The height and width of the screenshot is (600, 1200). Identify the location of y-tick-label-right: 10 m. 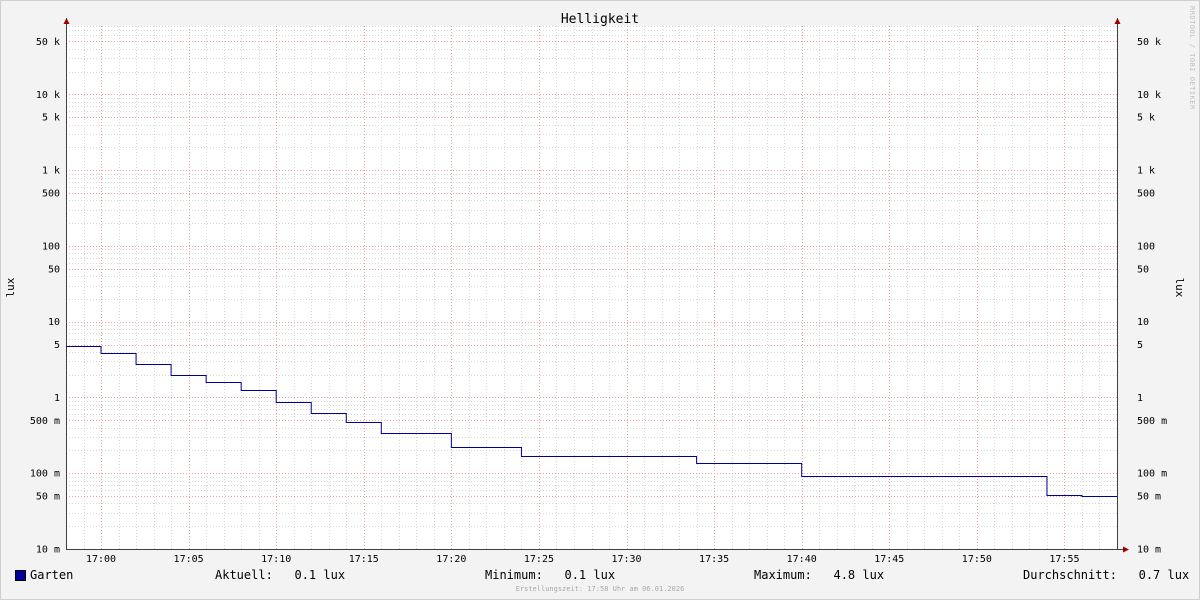
(1149, 550).